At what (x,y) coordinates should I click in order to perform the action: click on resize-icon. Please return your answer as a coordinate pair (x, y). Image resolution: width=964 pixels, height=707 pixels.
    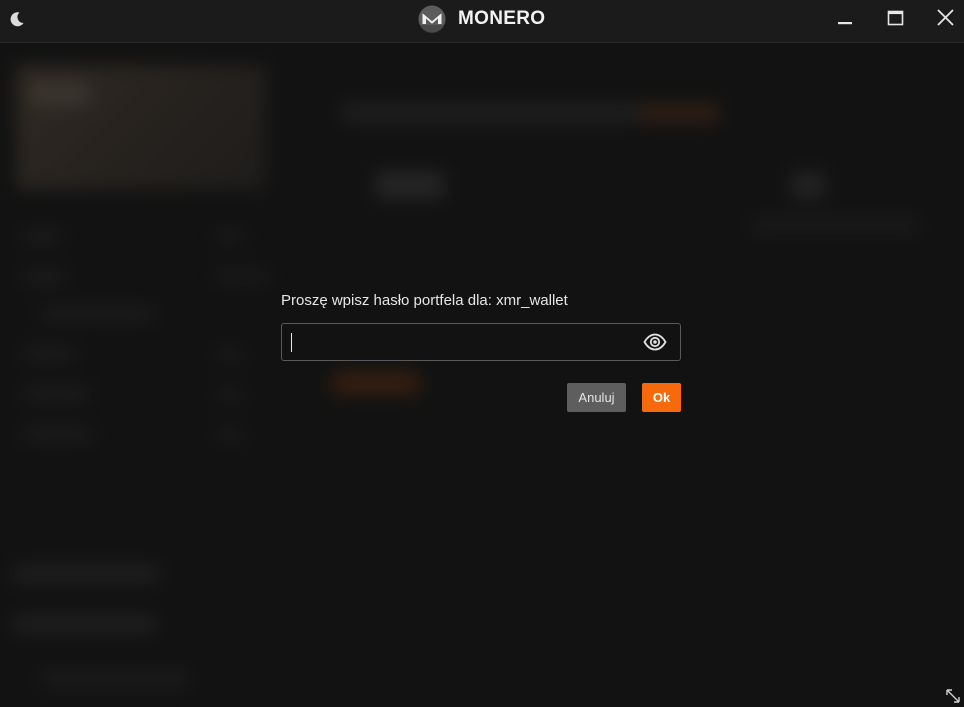
    Looking at the image, I should click on (953, 696).